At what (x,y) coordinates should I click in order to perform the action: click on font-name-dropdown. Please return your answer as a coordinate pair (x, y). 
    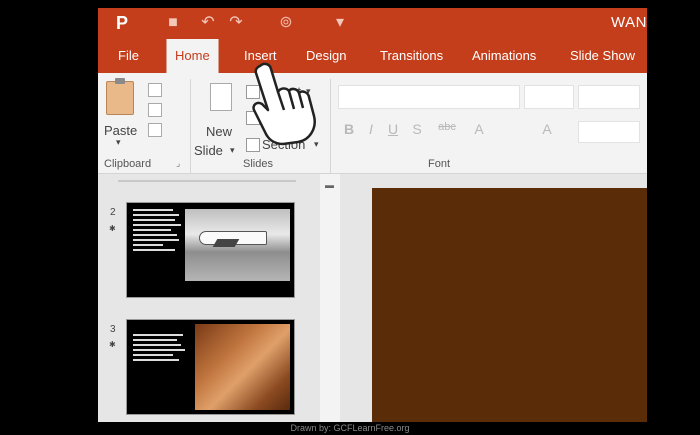
    Looking at the image, I should click on (429, 97).